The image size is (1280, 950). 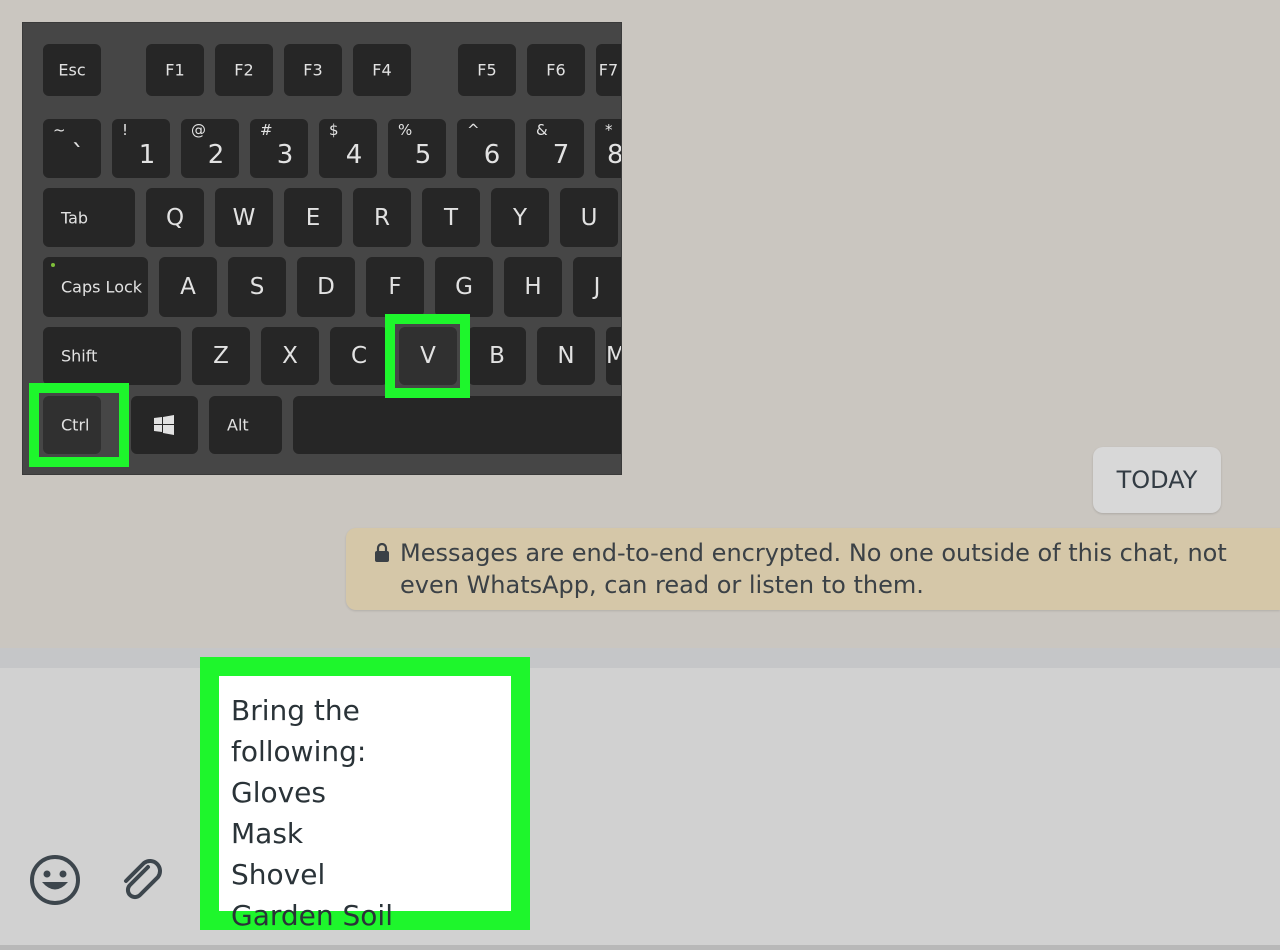 I want to click on key-f1: F1, so click(x=175, y=70).